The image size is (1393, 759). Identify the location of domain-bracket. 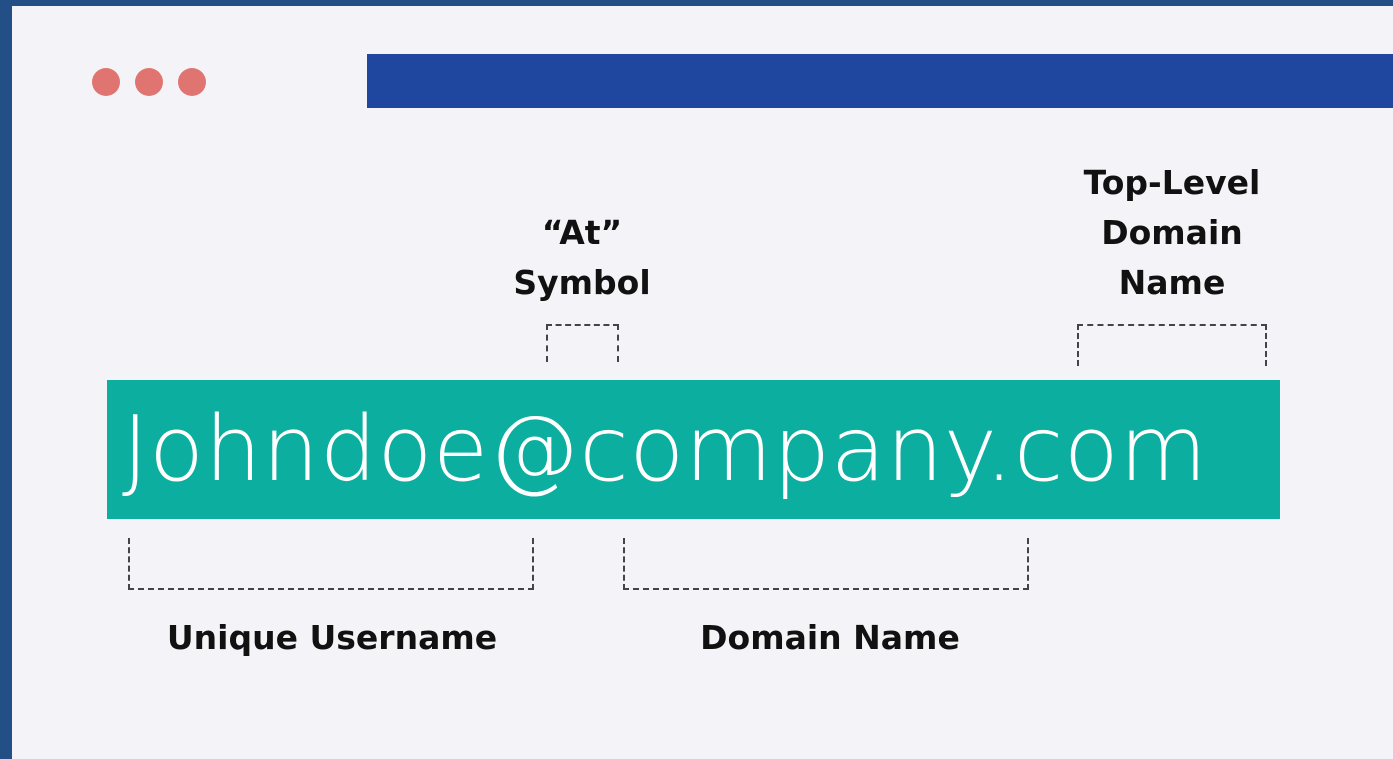
(826, 564).